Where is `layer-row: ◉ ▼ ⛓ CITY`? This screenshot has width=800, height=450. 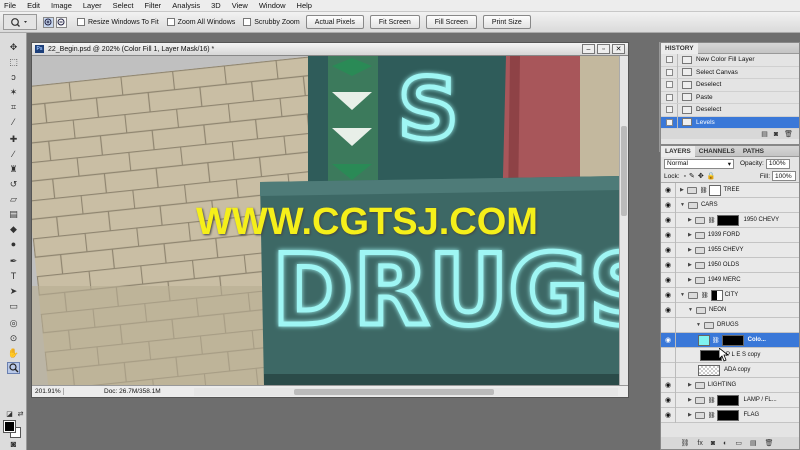
layer-row: ◉ ▼ ⛓ CITY is located at coordinates (730, 295).